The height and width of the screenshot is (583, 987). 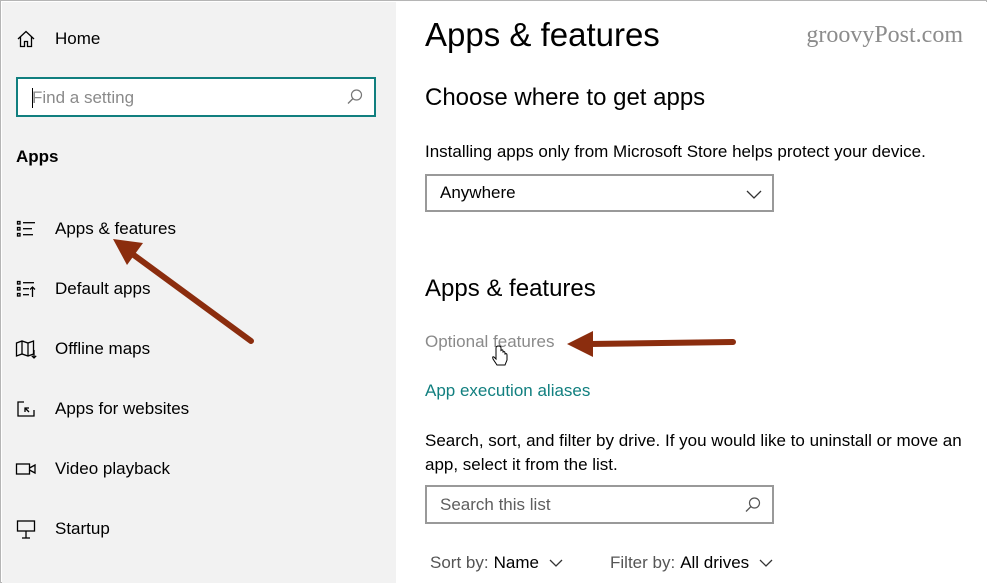 What do you see at coordinates (884, 35) in the screenshot?
I see `watermark-text: groovyPost.com` at bounding box center [884, 35].